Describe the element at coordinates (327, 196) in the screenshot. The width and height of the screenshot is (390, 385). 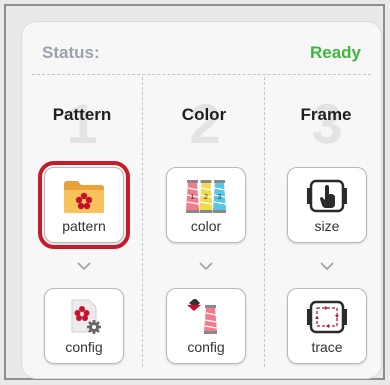
I see `hoop-hand-icon` at that location.